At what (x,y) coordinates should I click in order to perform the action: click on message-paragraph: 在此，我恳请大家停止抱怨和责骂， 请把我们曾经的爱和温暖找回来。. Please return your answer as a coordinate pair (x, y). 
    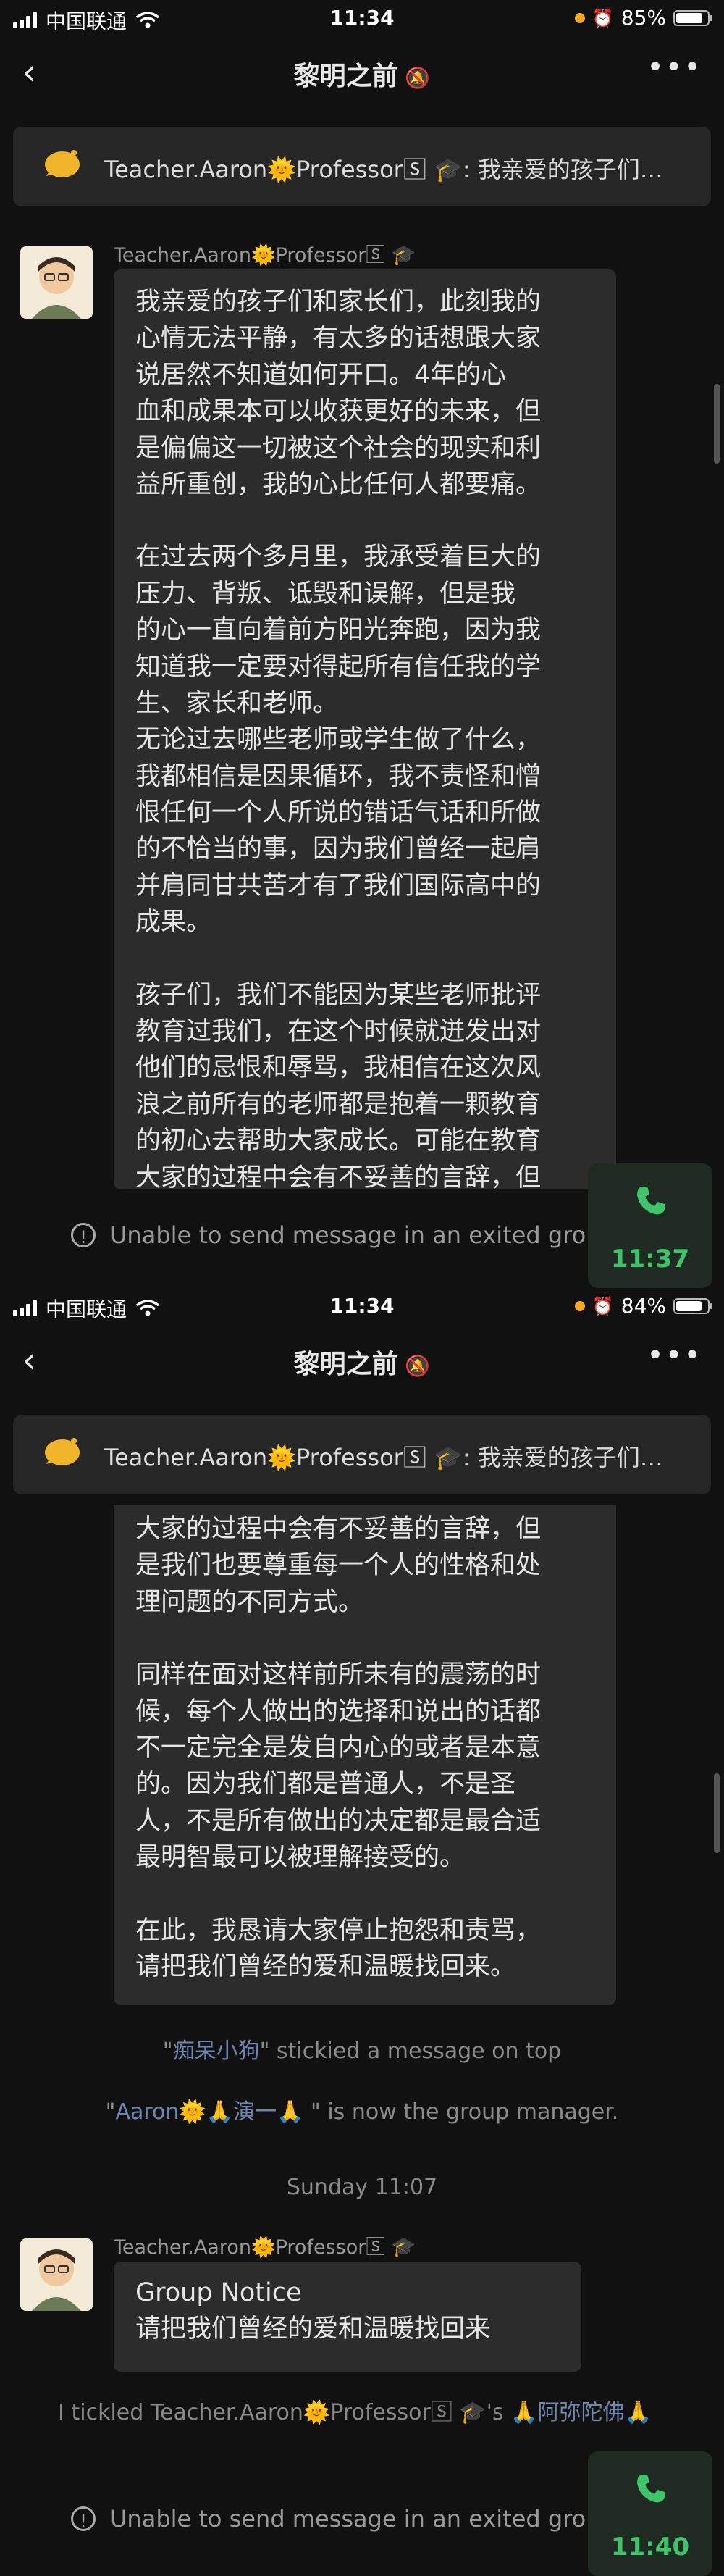
    Looking at the image, I should click on (338, 1948).